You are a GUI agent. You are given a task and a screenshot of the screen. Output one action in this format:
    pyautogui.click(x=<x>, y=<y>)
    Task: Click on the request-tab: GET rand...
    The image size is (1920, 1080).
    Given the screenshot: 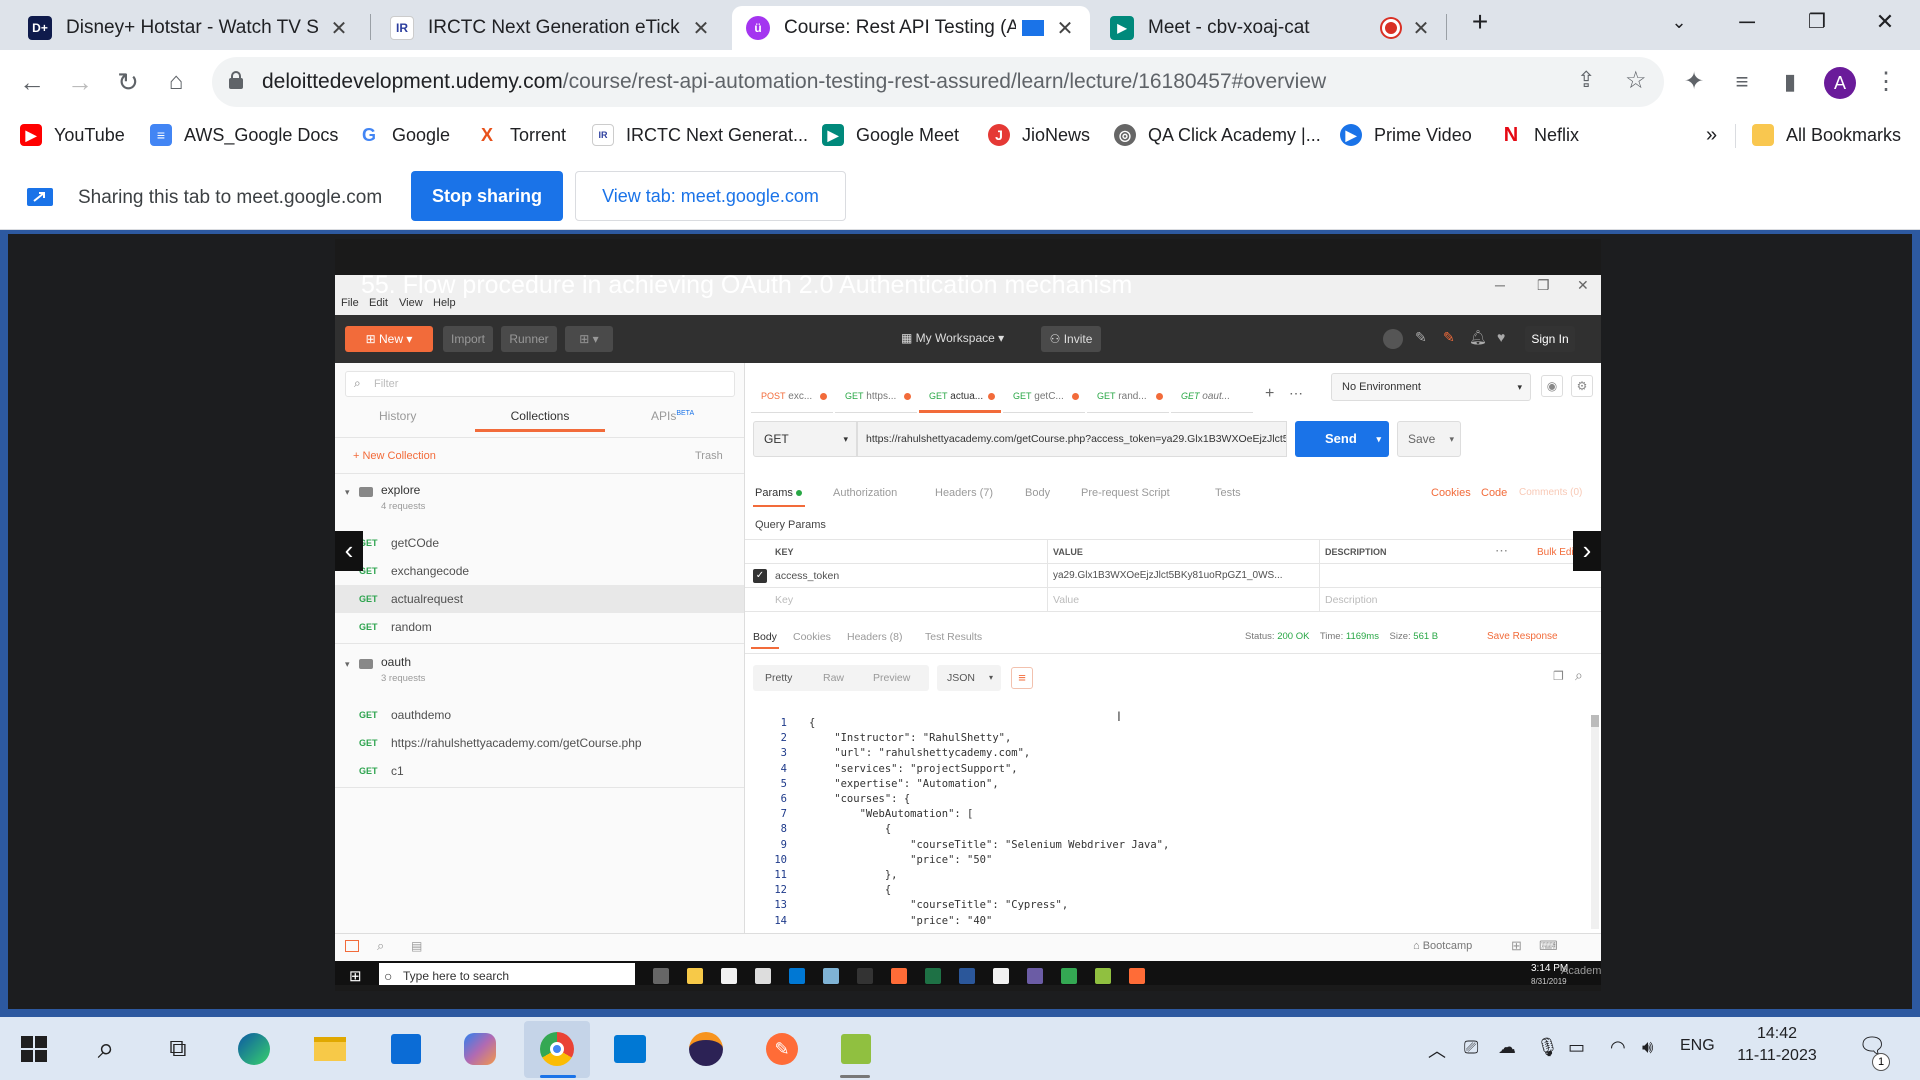 What is the action you would take?
    pyautogui.click(x=1128, y=396)
    